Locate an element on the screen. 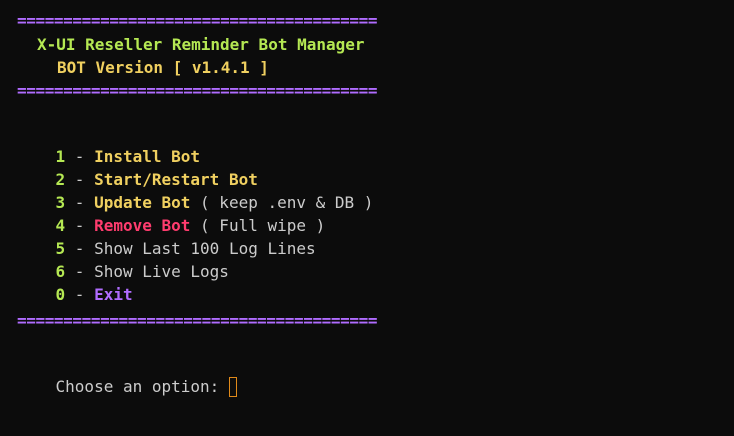  version-label: BOT Version [ v1.4.1 ] is located at coordinates (163, 67).